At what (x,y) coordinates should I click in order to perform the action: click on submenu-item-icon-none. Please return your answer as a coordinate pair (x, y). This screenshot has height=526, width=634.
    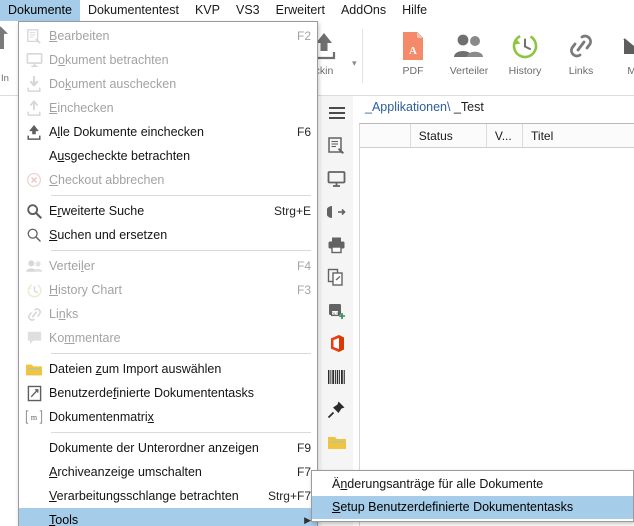
    Looking at the image, I should click on (322, 485).